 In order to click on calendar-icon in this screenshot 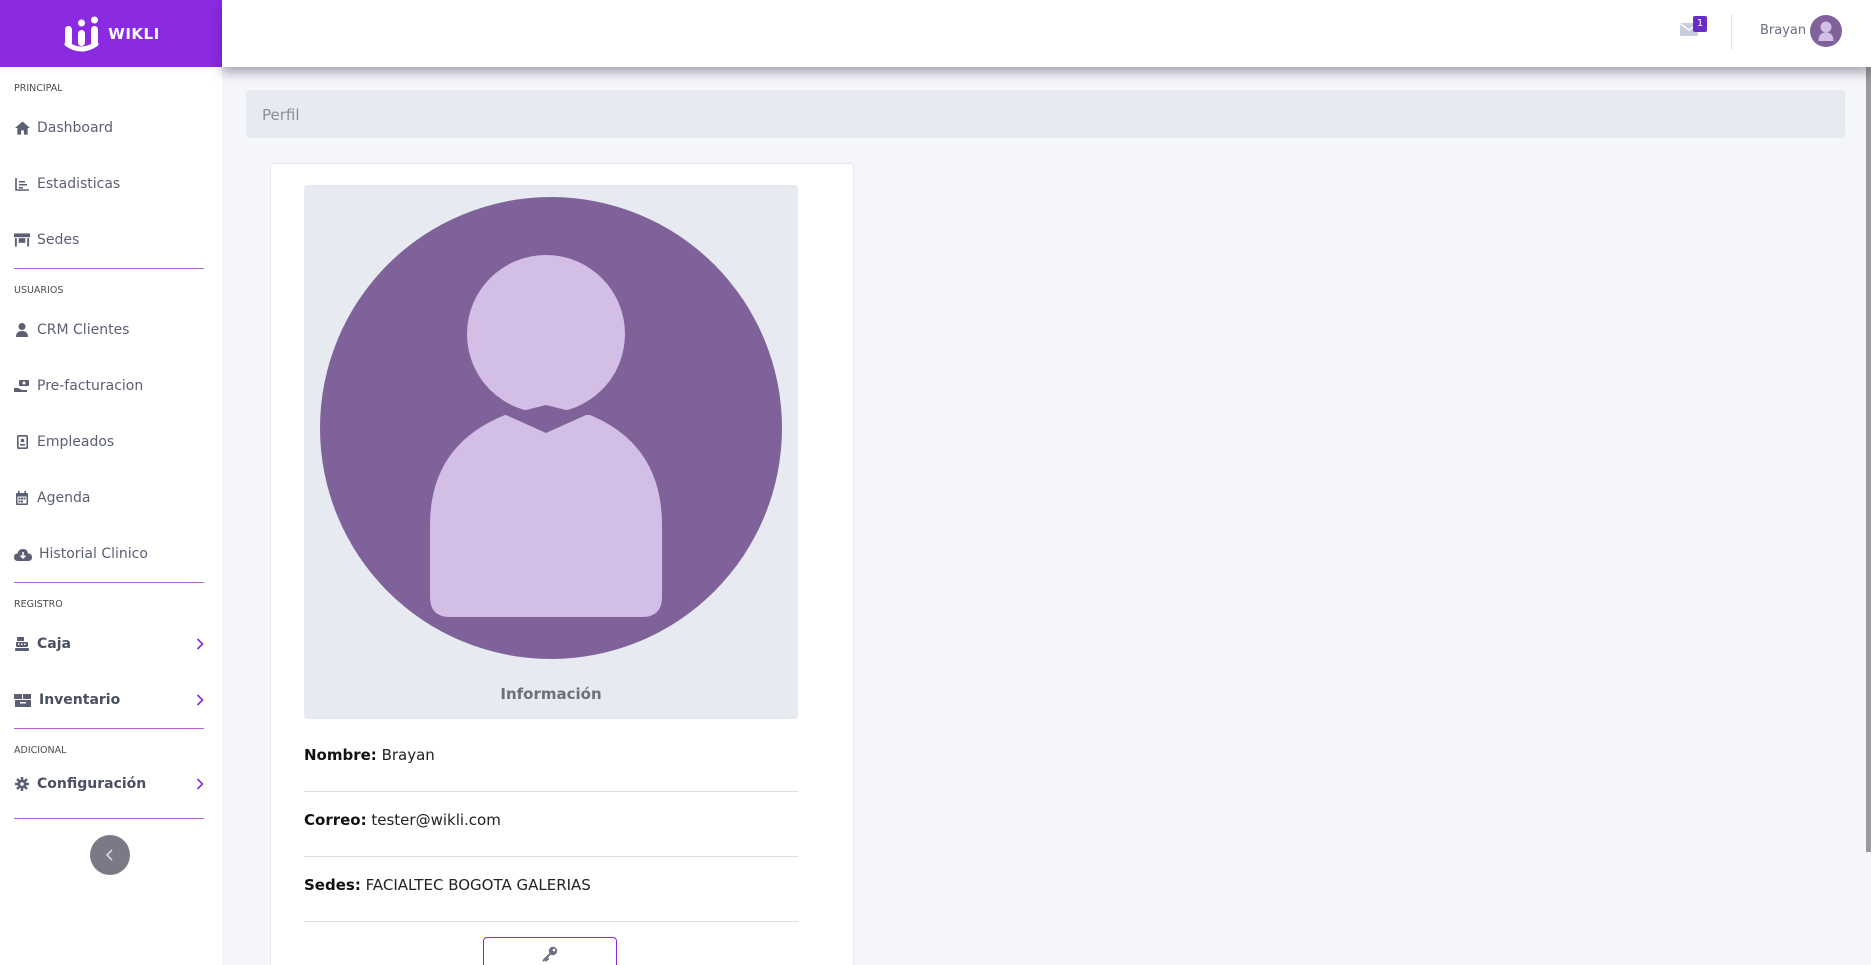, I will do `click(22, 498)`.